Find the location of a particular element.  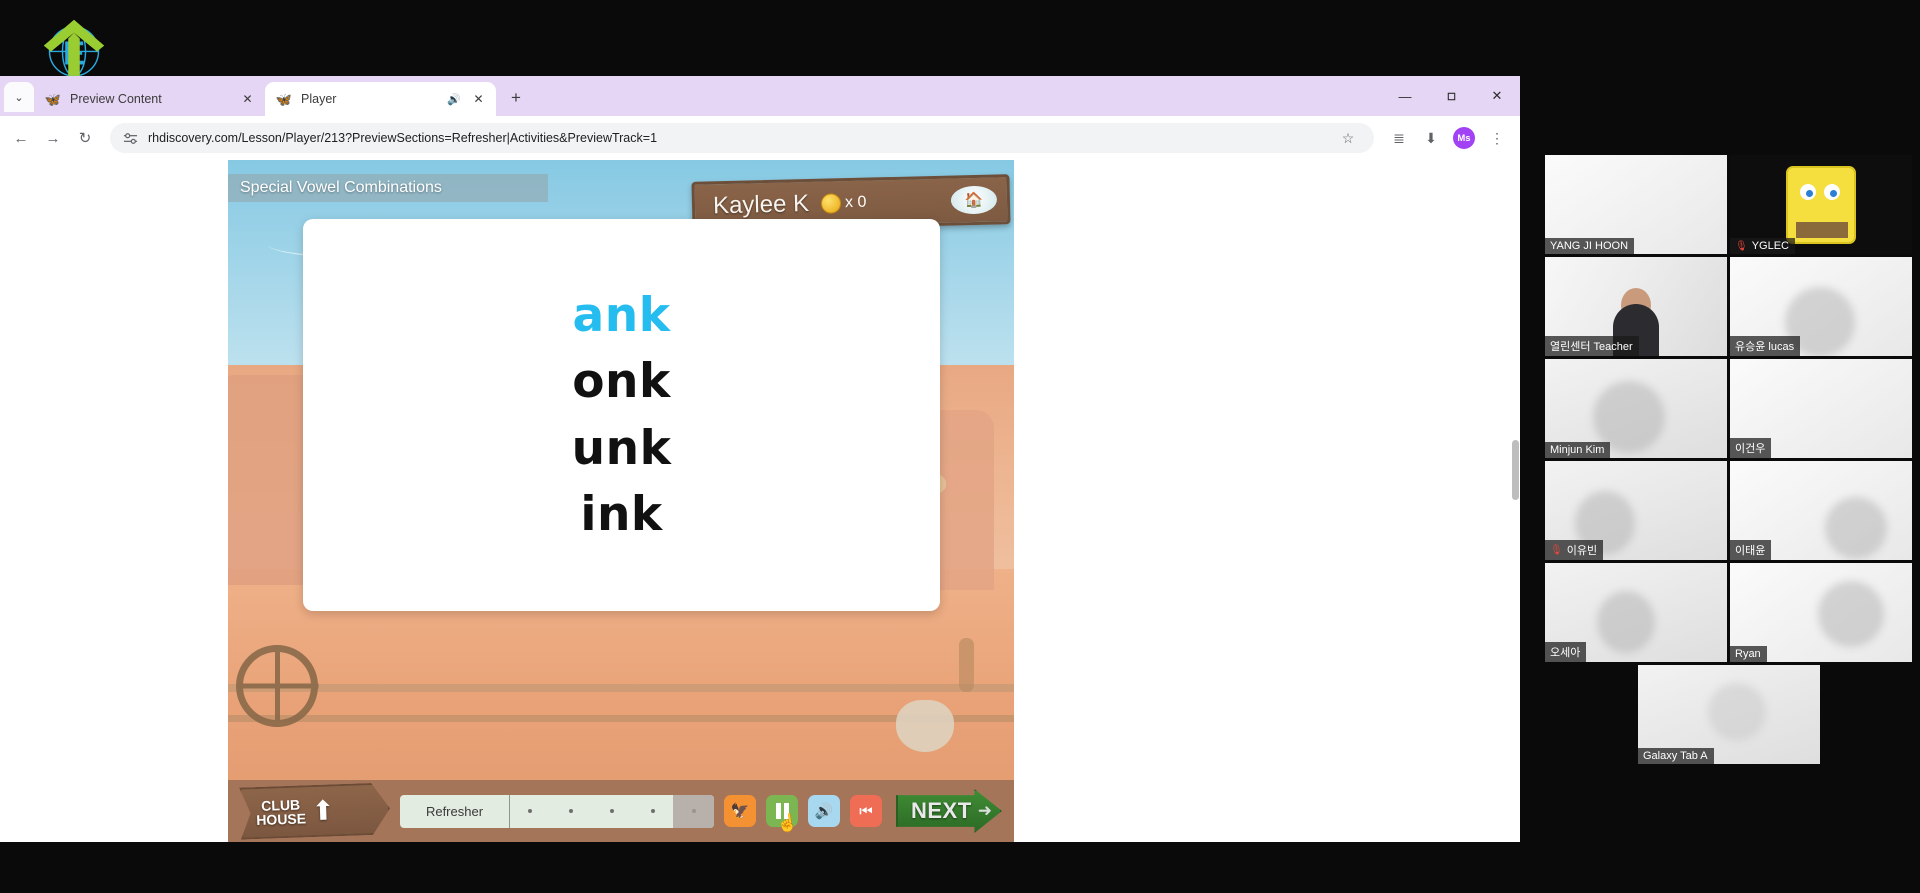

next-label: NEXT is located at coordinates (941, 810).